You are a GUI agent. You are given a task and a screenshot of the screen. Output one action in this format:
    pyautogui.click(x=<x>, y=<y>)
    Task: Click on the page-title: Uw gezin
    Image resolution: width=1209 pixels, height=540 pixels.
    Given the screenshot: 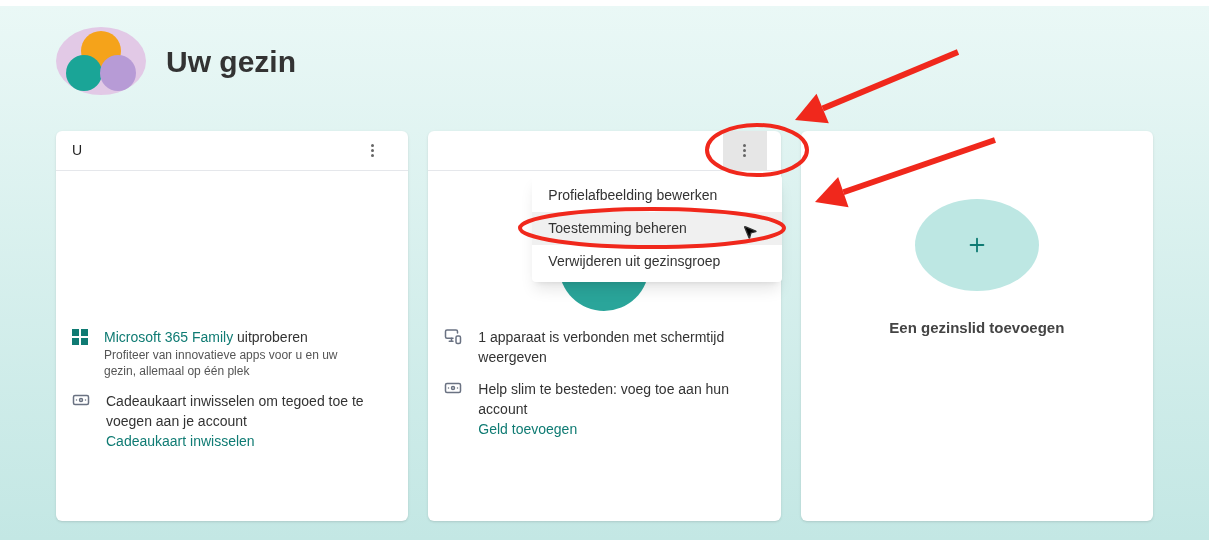 What is the action you would take?
    pyautogui.click(x=231, y=61)
    